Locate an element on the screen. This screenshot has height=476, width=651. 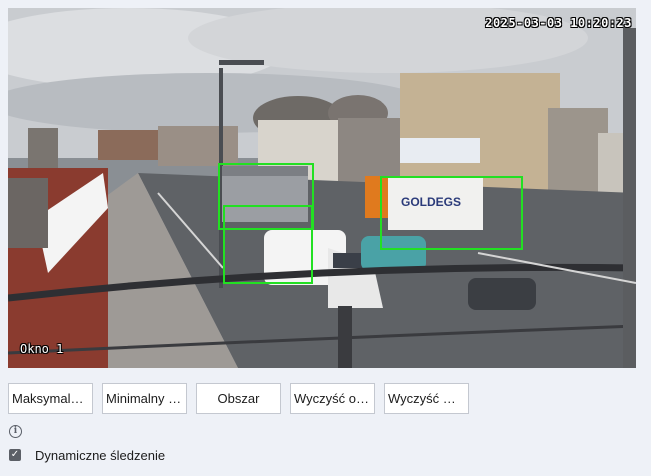
area-button: Obszar is located at coordinates (238, 398).